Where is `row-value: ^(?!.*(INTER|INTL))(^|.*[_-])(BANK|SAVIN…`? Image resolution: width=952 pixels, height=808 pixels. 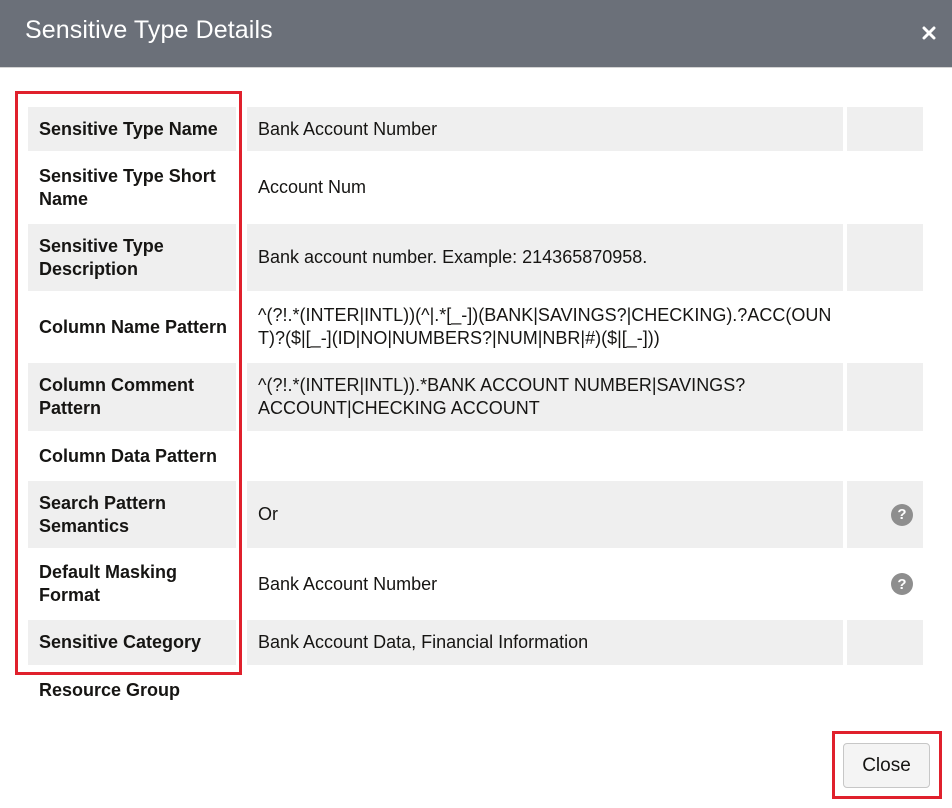 row-value: ^(?!.*(INTER|INTL))(^|.*[_-])(BANK|SAVIN… is located at coordinates (545, 326).